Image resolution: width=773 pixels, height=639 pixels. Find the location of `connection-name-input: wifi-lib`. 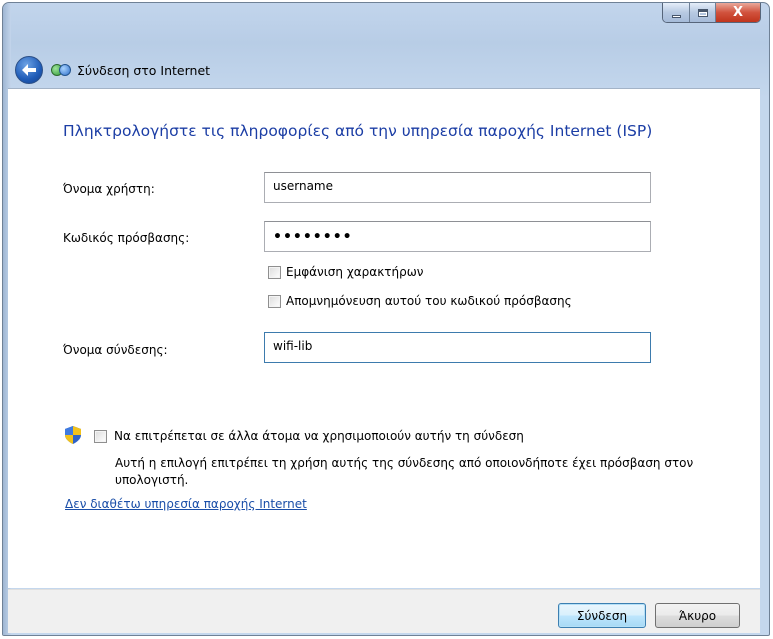

connection-name-input: wifi-lib is located at coordinates (457, 347).